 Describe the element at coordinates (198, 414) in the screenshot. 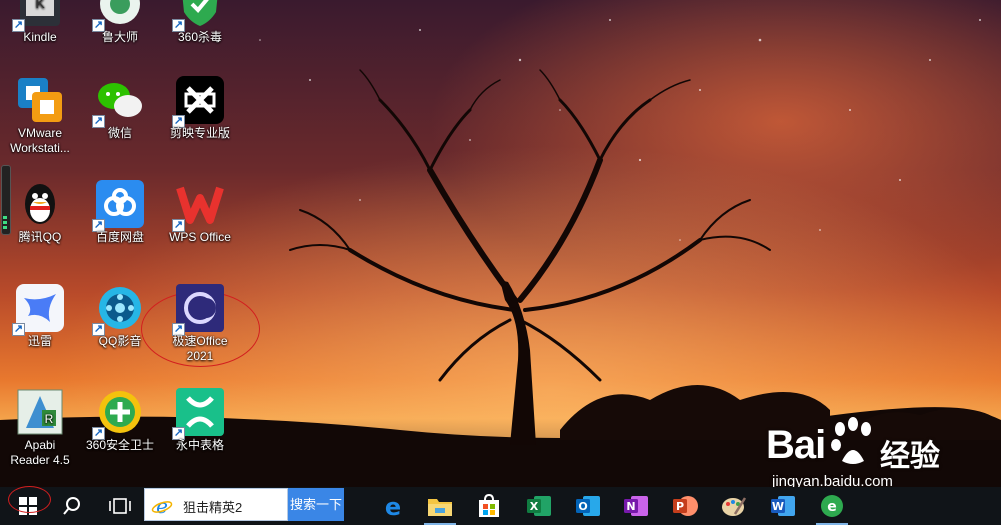

I see `yozo-sheet-icon: ↗` at that location.